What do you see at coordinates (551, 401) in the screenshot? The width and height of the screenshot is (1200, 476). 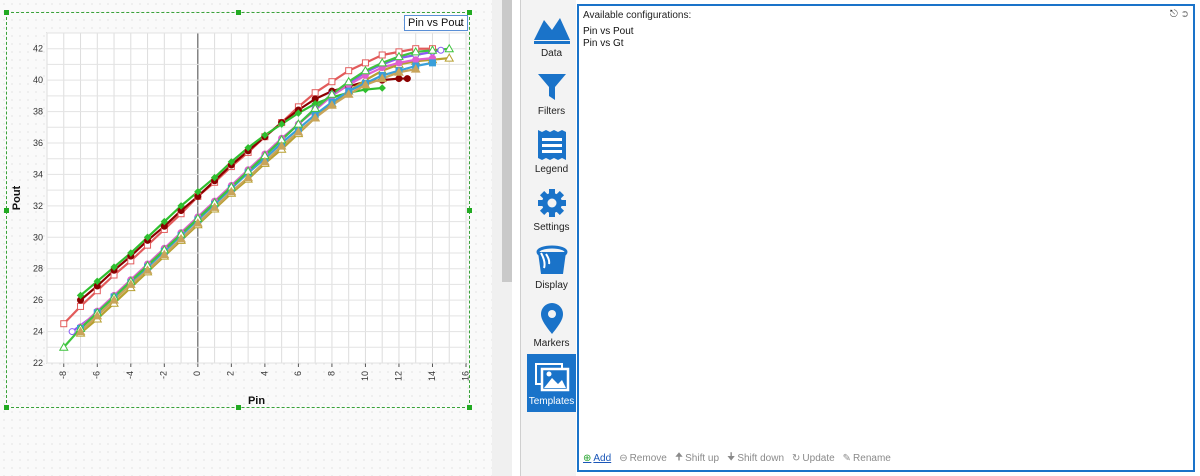 I see `nav-item-label: Templates` at bounding box center [551, 401].